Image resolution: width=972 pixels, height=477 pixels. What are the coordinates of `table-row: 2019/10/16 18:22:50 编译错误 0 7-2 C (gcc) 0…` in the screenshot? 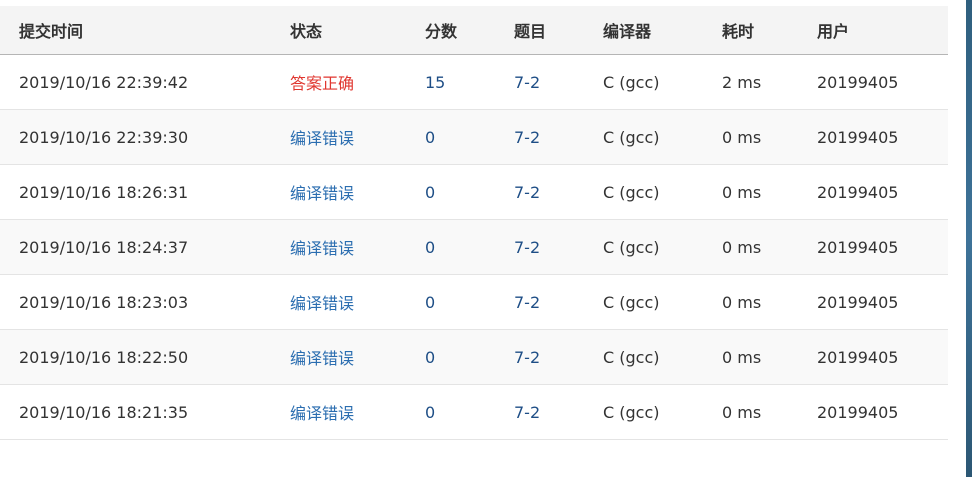 It's located at (474, 357).